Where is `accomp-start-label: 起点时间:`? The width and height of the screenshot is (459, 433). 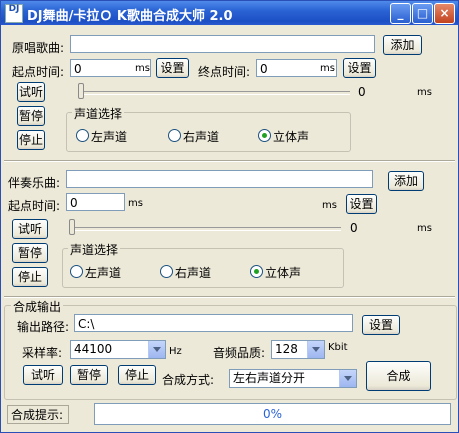 accomp-start-label: 起点时间: is located at coordinates (34, 206).